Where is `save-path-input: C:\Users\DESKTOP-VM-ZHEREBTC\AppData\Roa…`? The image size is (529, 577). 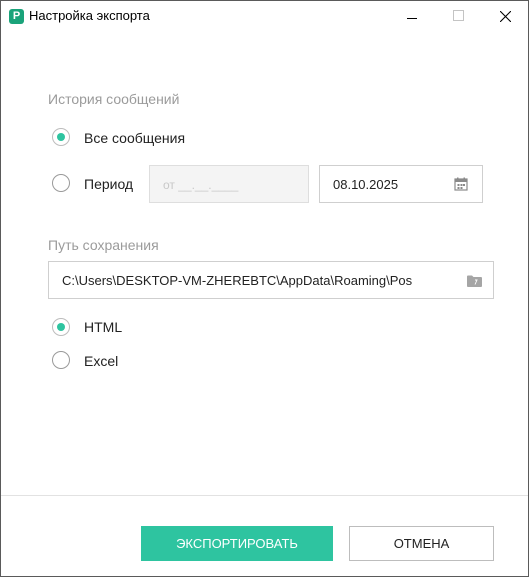
save-path-input: C:\Users\DESKTOP-VM-ZHEREBTC\AppData\Roa… is located at coordinates (271, 280).